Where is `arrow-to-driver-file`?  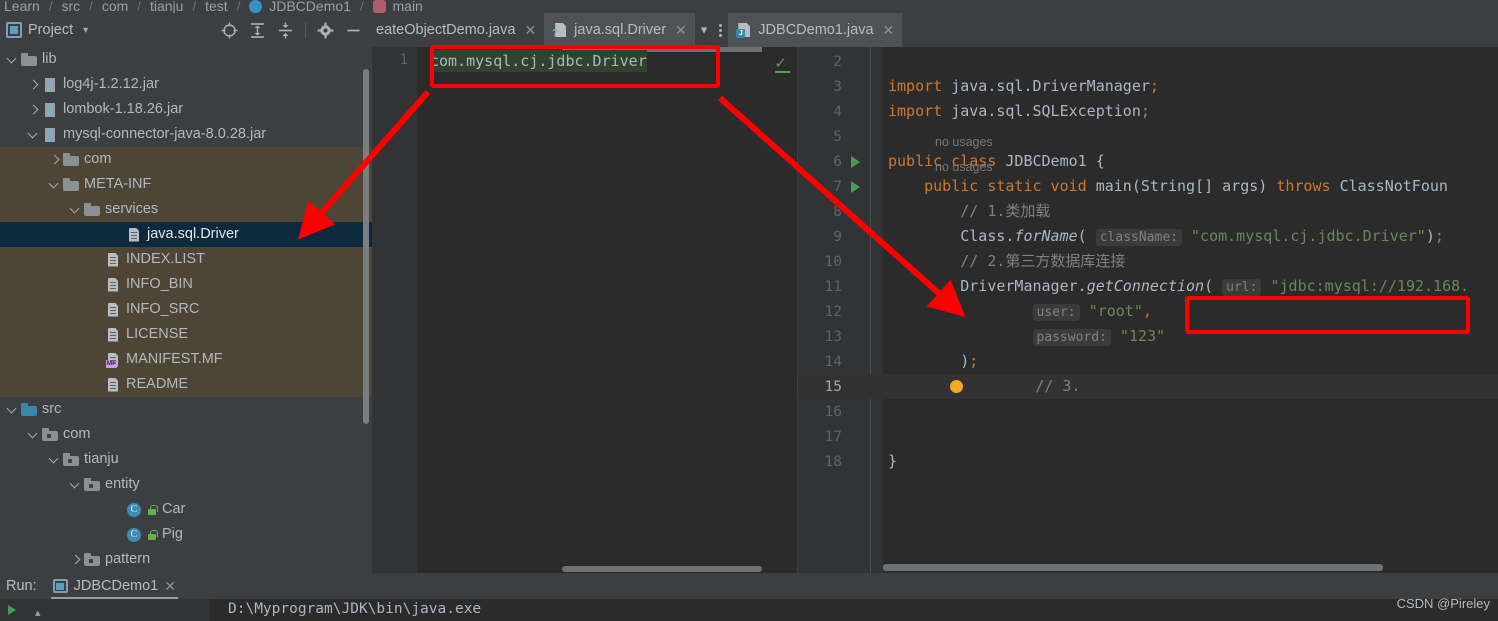 arrow-to-driver-file is located at coordinates (364, 165).